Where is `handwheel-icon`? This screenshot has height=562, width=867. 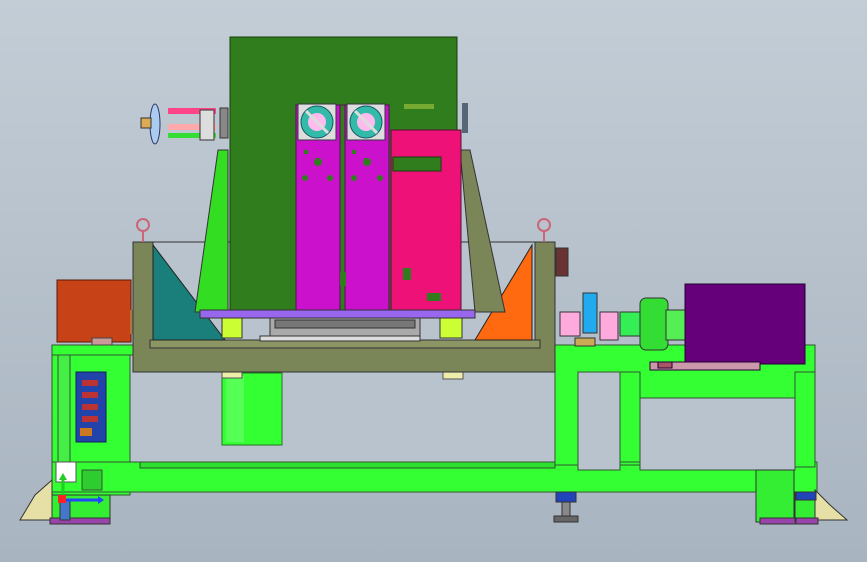 handwheel-icon is located at coordinates (184, 124).